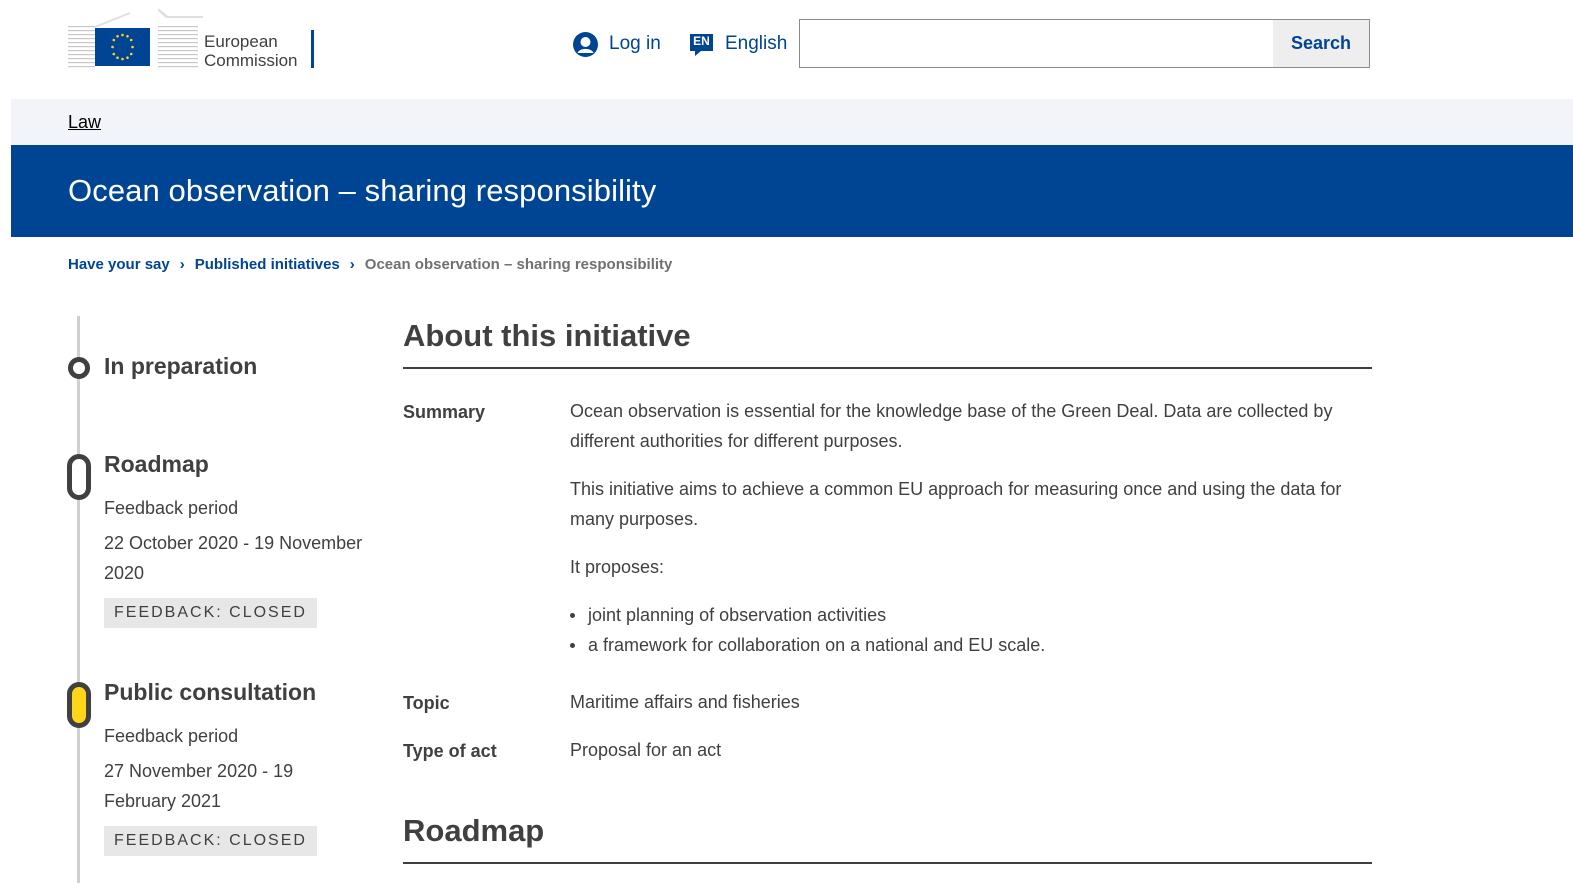 The width and height of the screenshot is (1573, 883). What do you see at coordinates (233, 558) in the screenshot?
I see `feedback-period-dates: 22 October 2020 - 19 November 2020` at bounding box center [233, 558].